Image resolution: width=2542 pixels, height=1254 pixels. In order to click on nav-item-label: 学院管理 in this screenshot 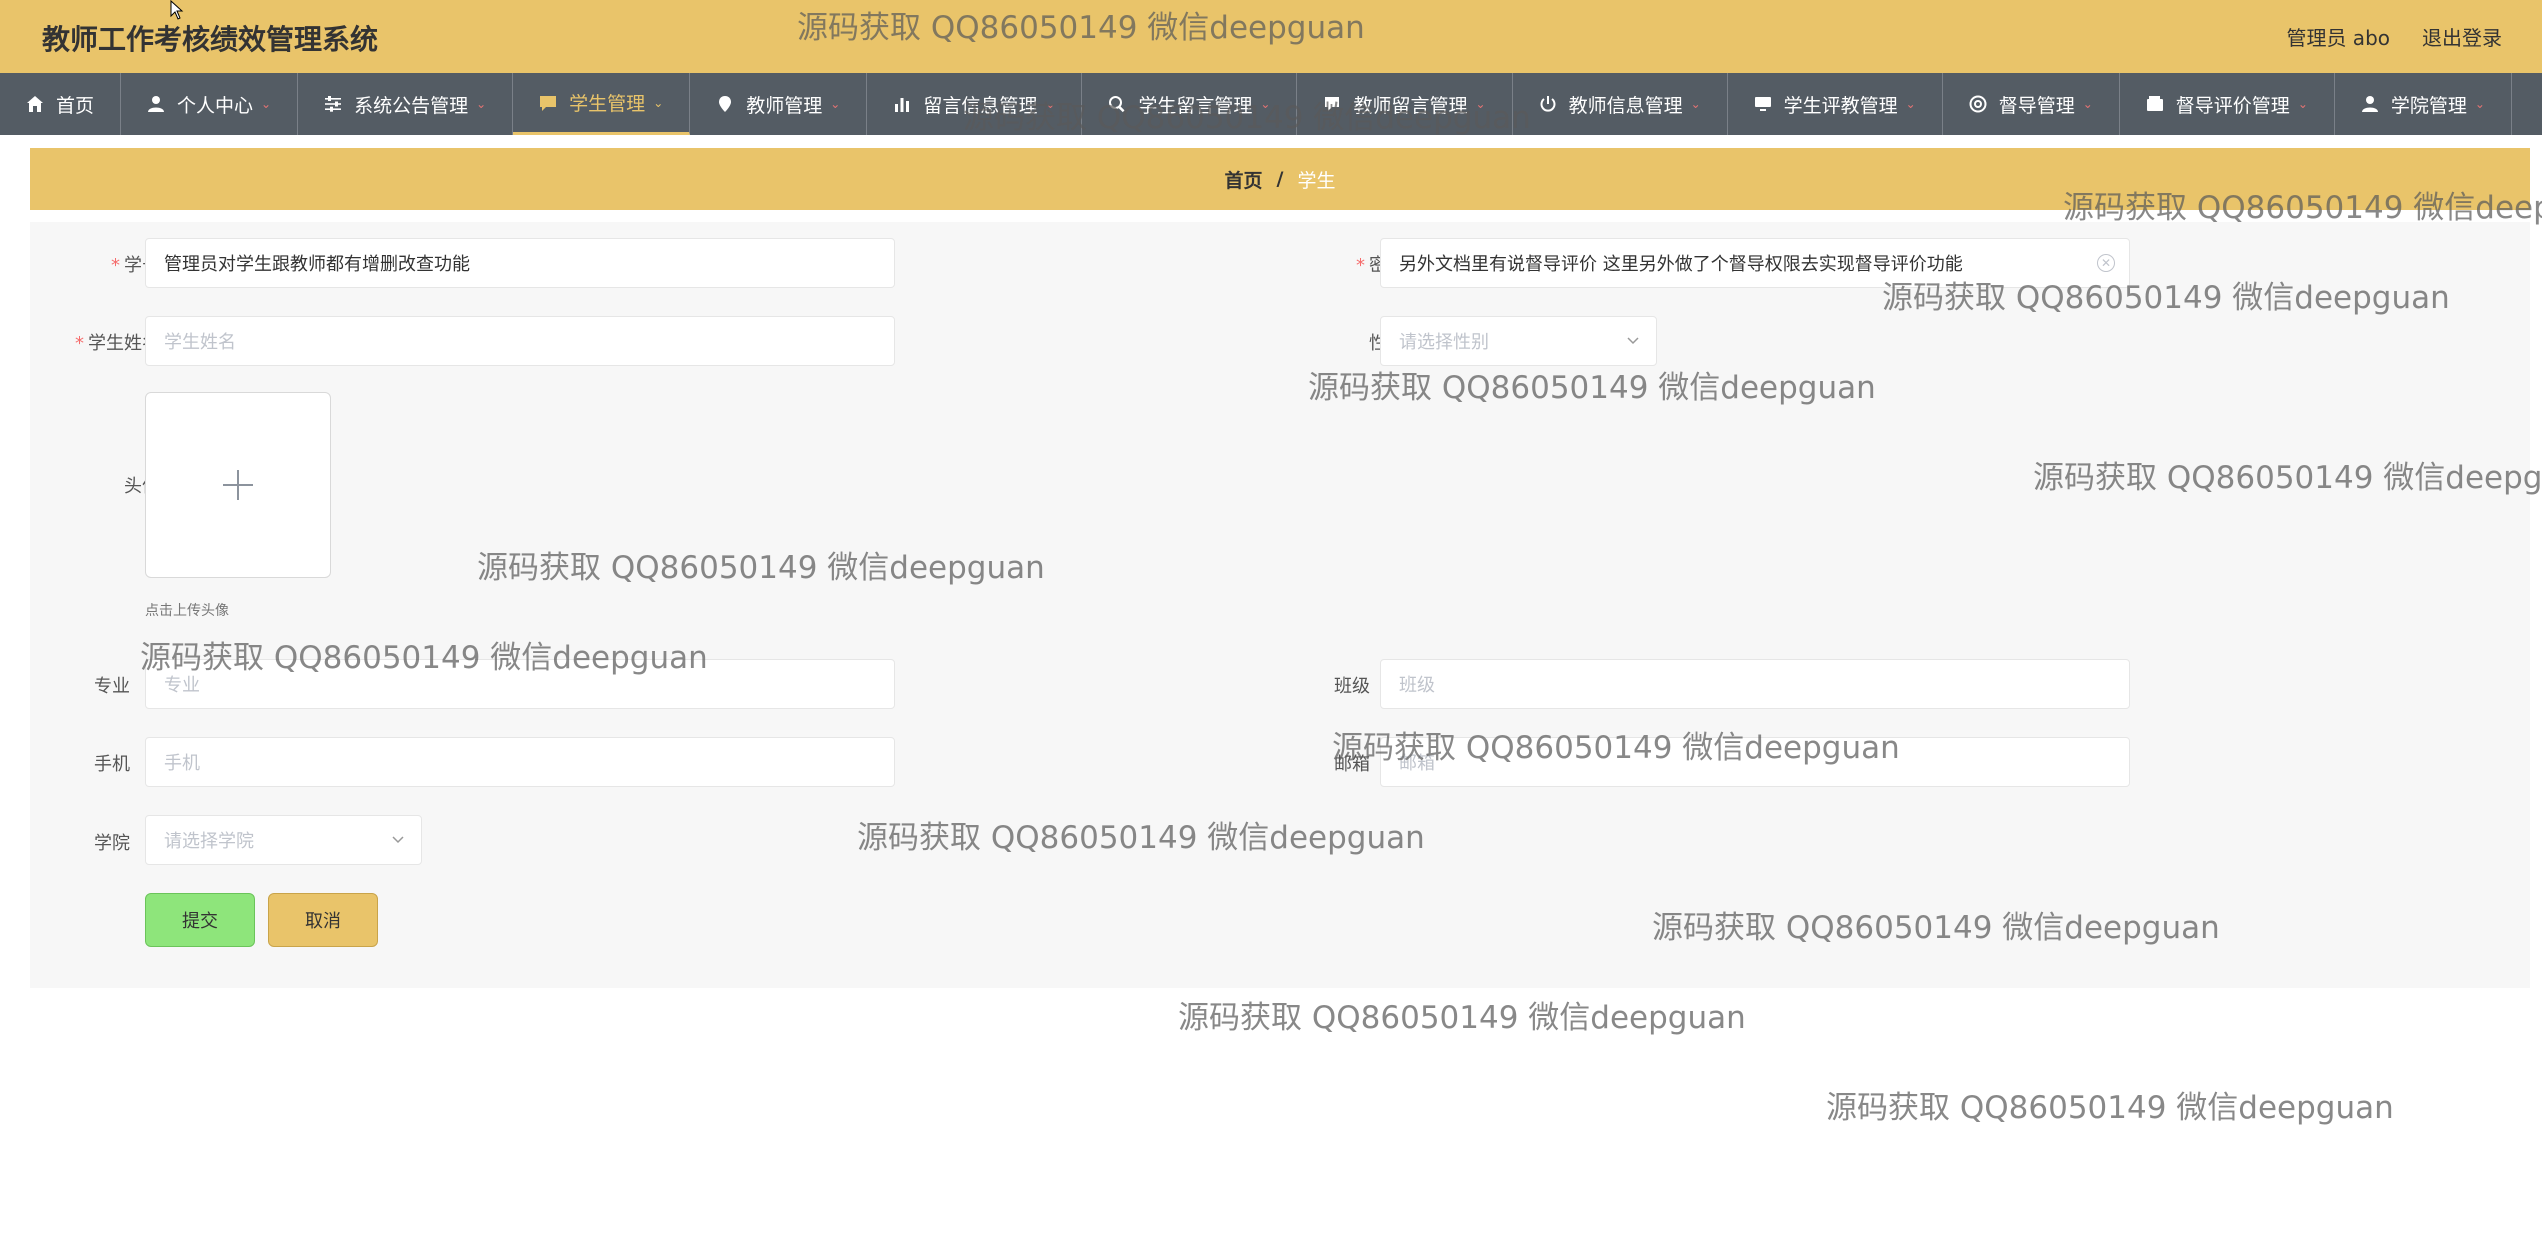, I will do `click(2428, 105)`.